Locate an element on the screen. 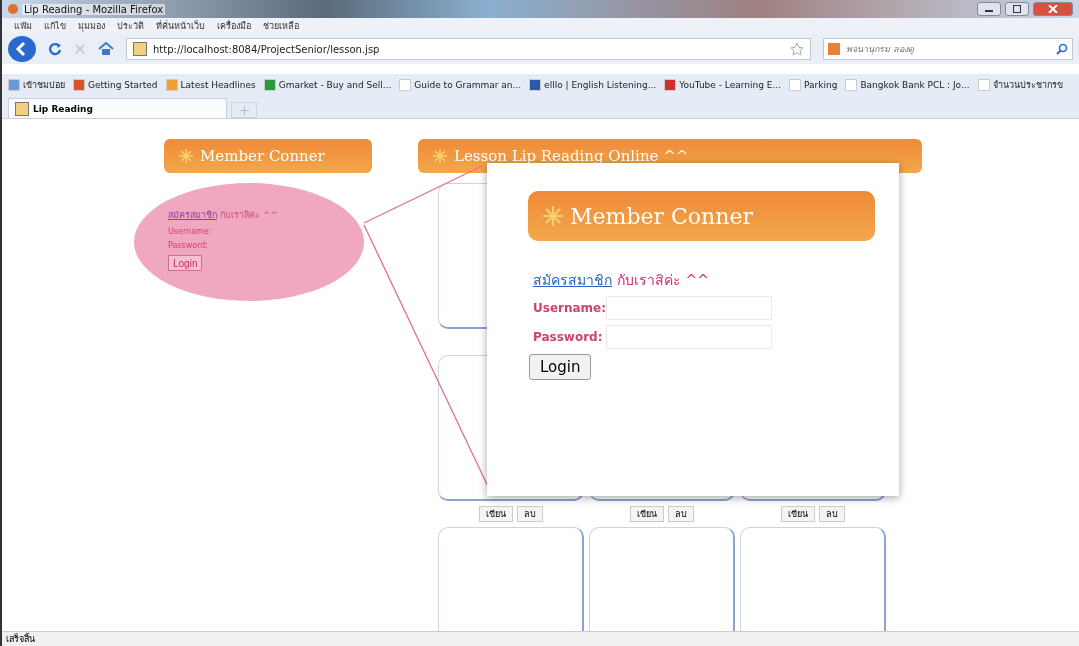 The width and height of the screenshot is (1079, 646). star-icon is located at coordinates (797, 49).